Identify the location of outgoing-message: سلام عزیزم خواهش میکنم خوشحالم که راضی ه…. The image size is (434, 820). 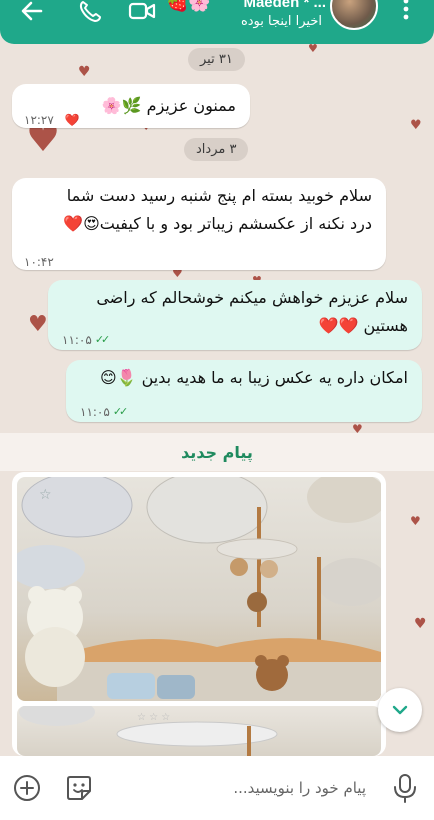
(235, 315).